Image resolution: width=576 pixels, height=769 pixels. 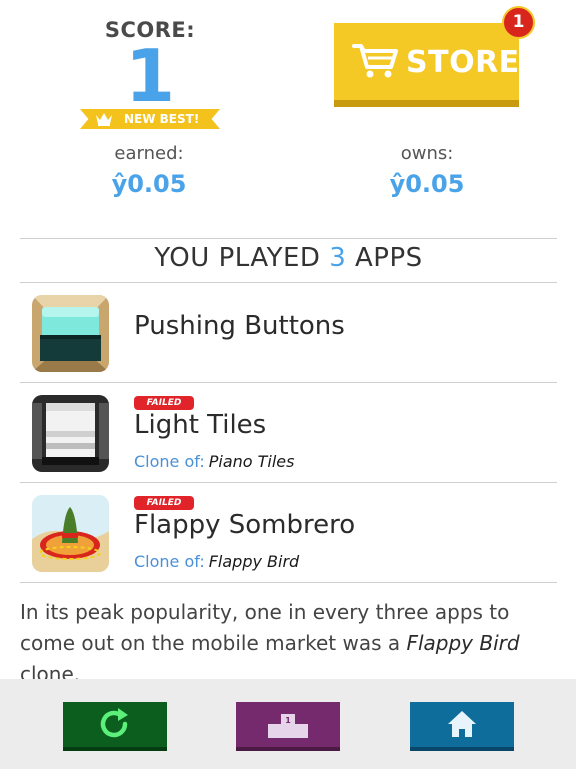 What do you see at coordinates (463, 643) in the screenshot?
I see `fact-highlight: Flappy Bird` at bounding box center [463, 643].